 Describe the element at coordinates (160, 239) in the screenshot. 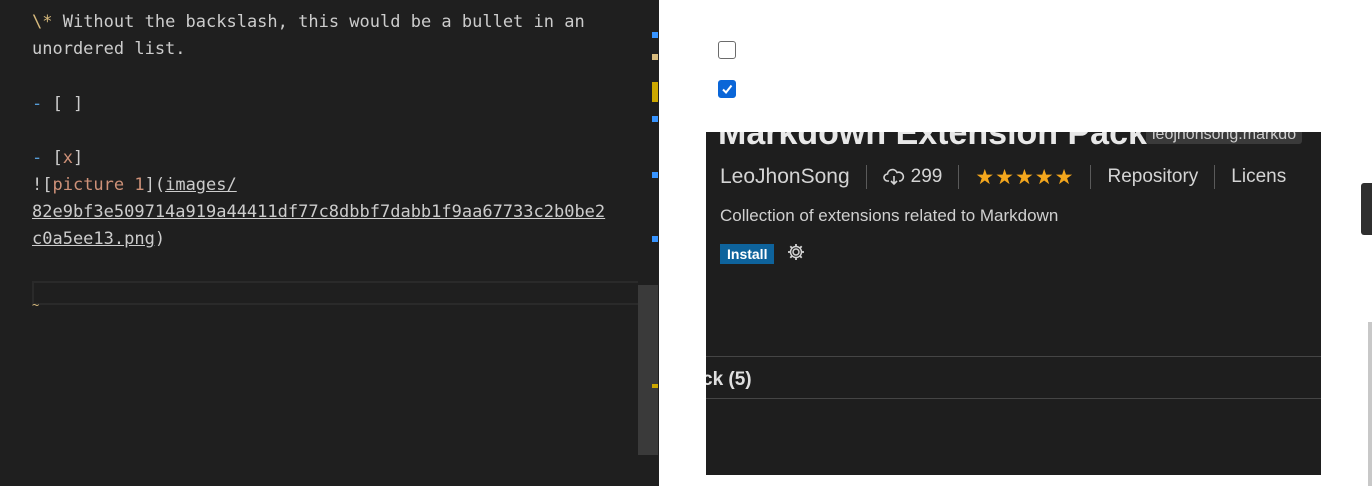

I see `image-syntax: )` at that location.